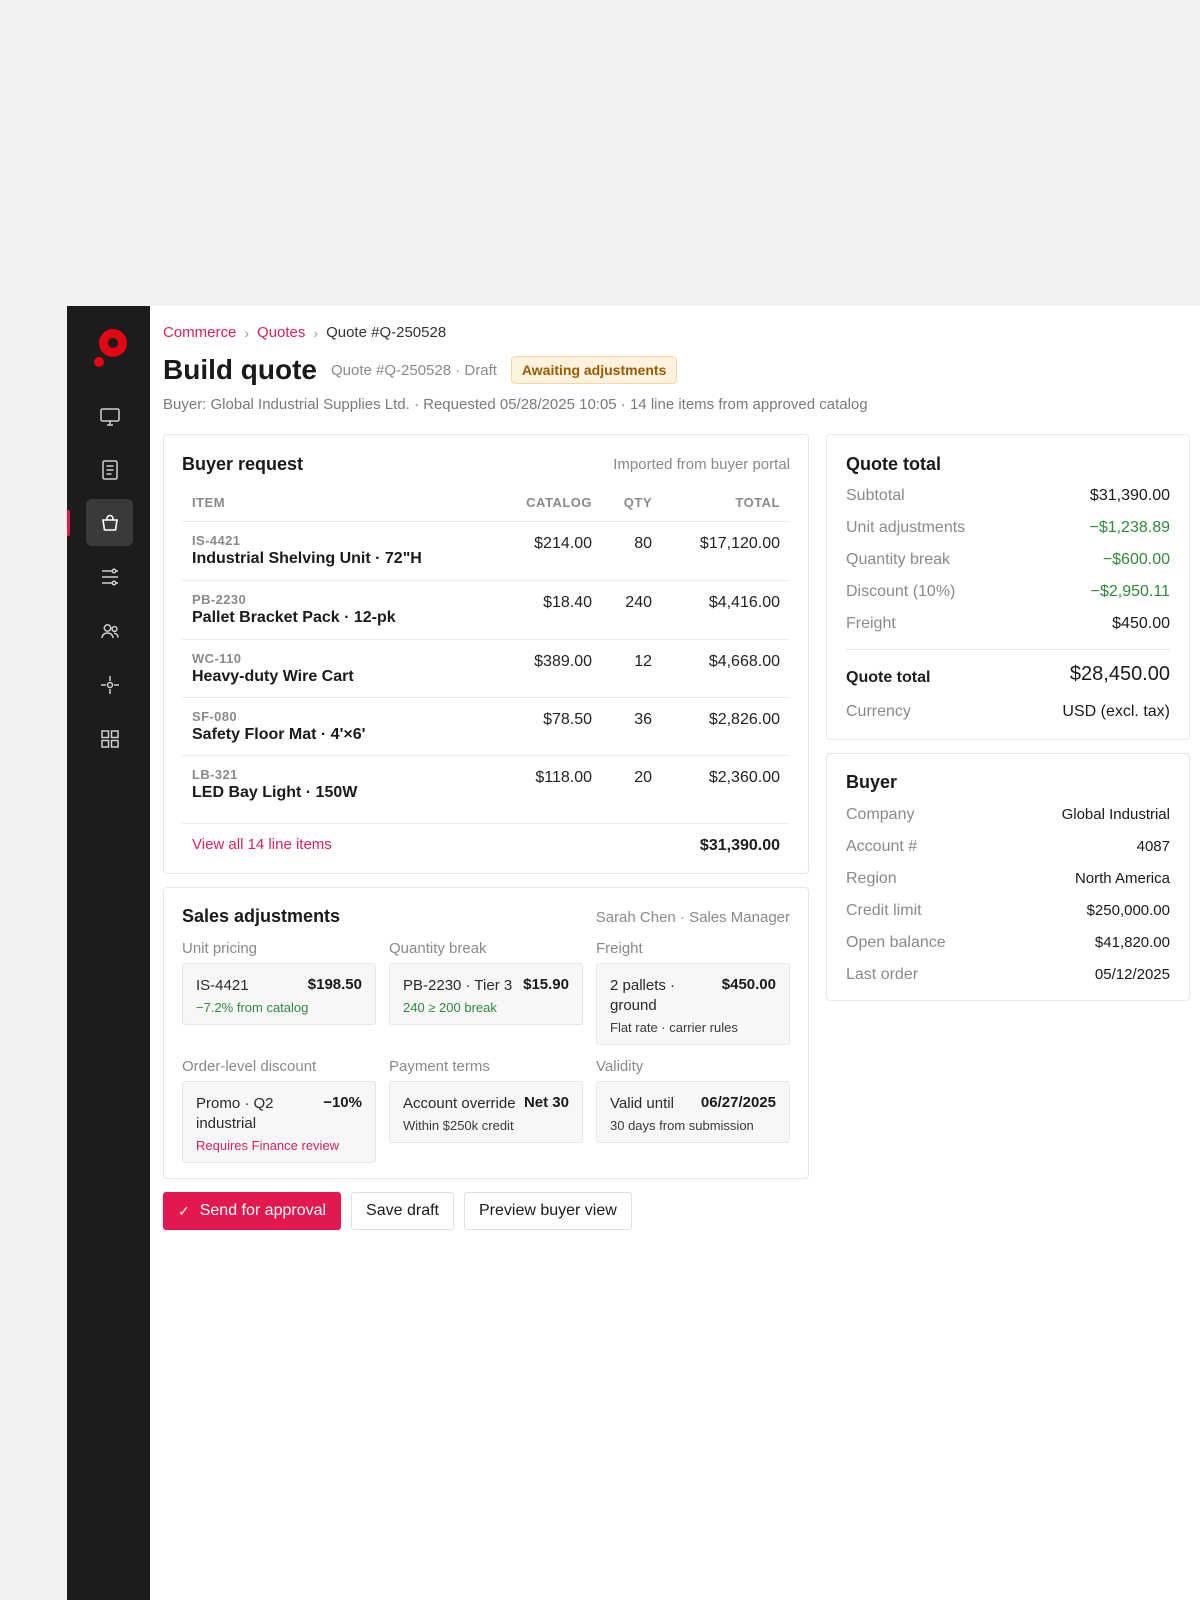  I want to click on line-label: Open balance, so click(896, 942).